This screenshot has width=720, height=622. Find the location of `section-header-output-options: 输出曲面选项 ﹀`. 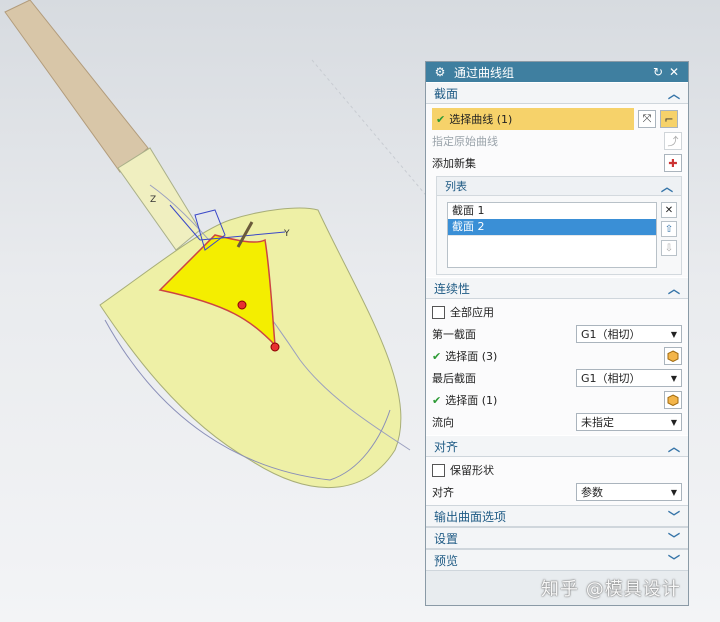

section-header-output-options: 输出曲面选项 ﹀ is located at coordinates (557, 516).